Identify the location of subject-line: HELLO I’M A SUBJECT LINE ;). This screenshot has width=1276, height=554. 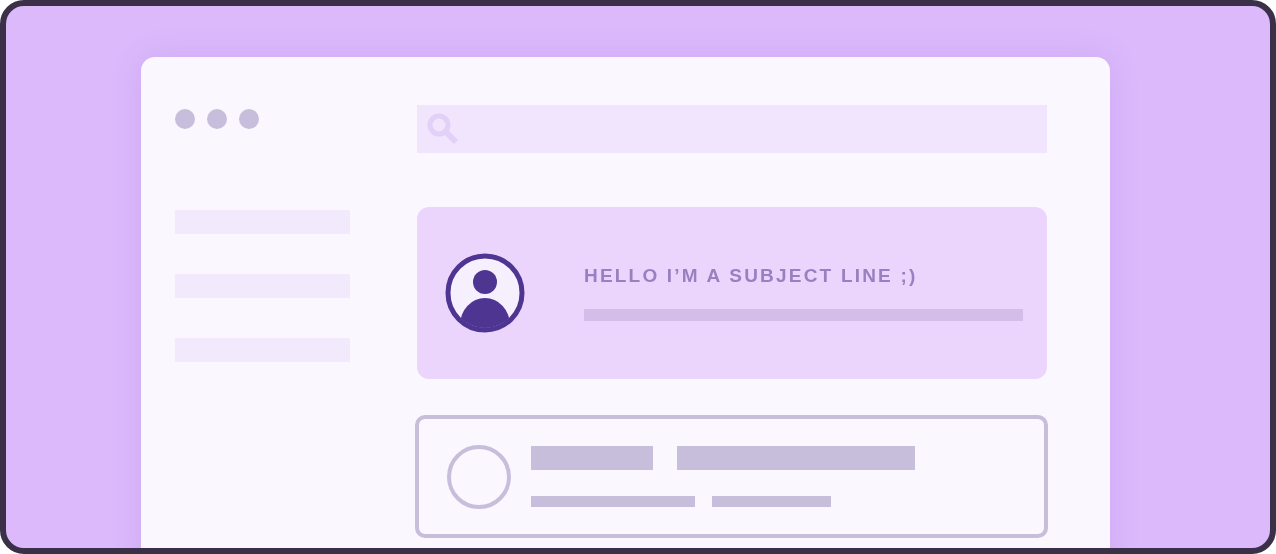
(751, 276).